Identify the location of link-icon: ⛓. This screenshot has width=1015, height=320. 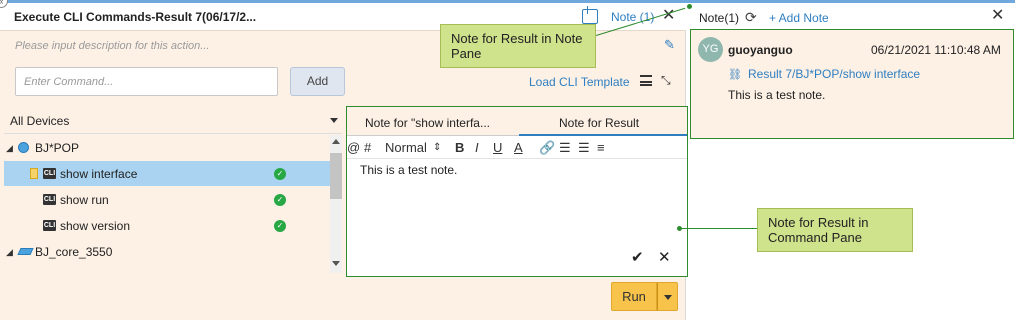
(735, 75).